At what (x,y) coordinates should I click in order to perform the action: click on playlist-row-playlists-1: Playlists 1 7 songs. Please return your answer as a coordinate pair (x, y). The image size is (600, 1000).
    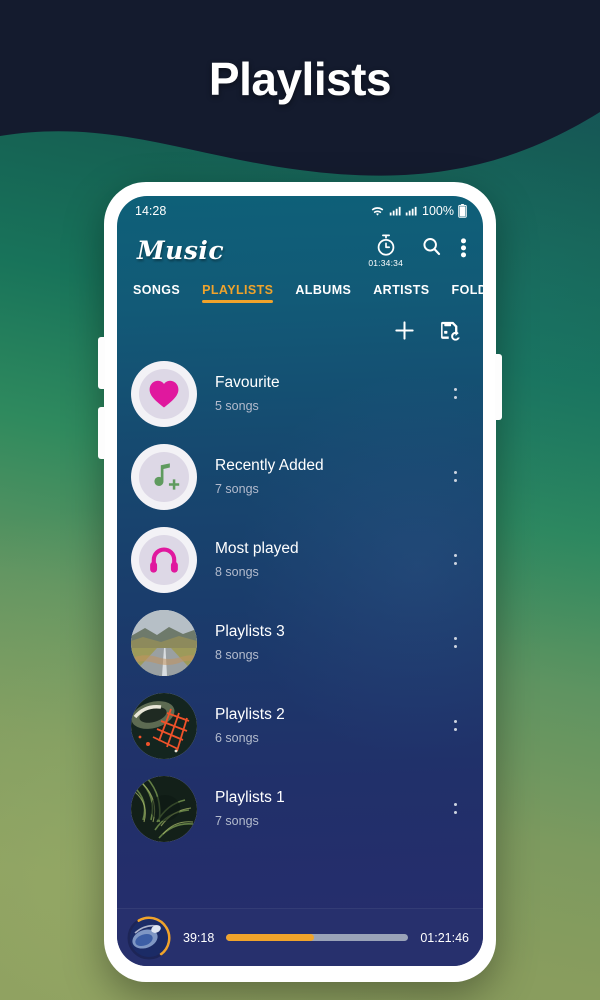
    Looking at the image, I should click on (300, 808).